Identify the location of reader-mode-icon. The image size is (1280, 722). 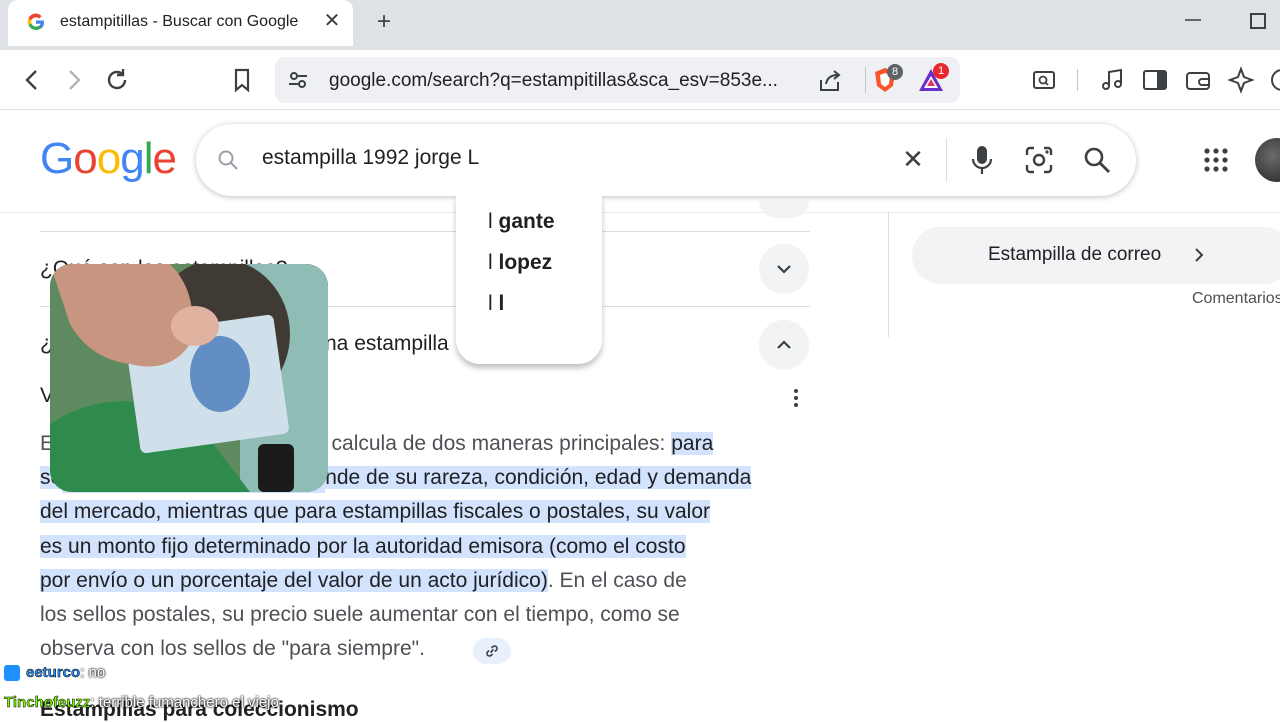
(1044, 80).